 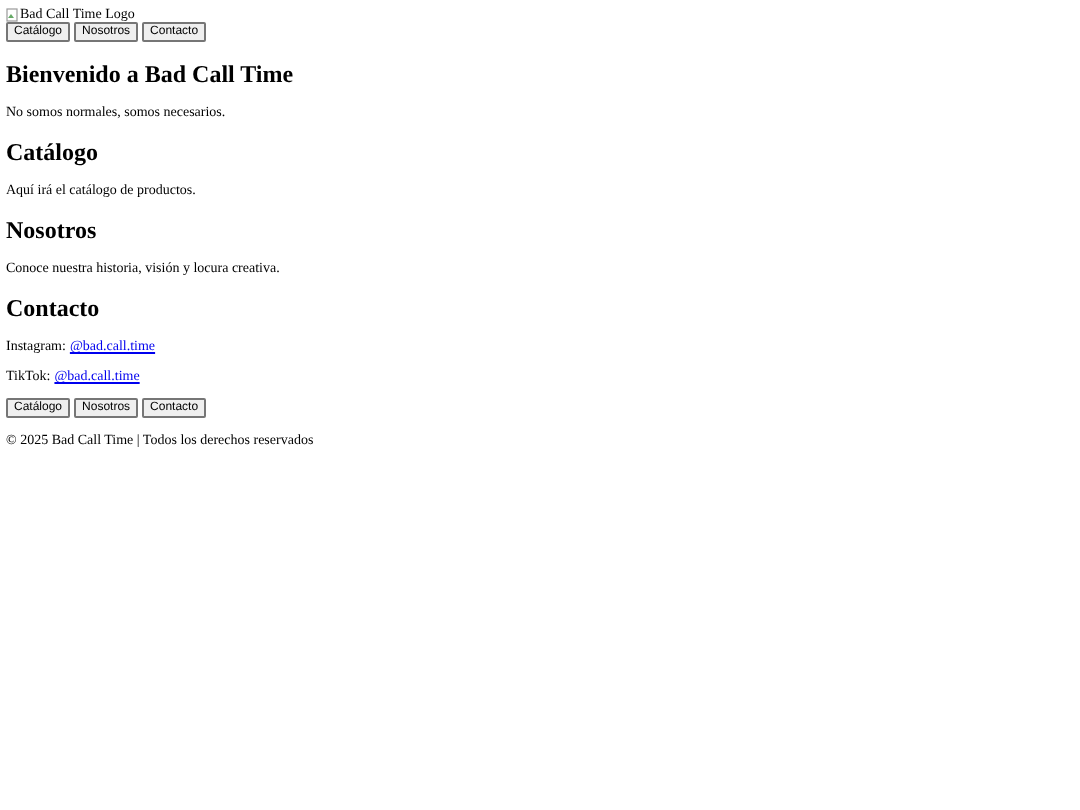 I want to click on section-heading: Nosotros, so click(x=52, y=230).